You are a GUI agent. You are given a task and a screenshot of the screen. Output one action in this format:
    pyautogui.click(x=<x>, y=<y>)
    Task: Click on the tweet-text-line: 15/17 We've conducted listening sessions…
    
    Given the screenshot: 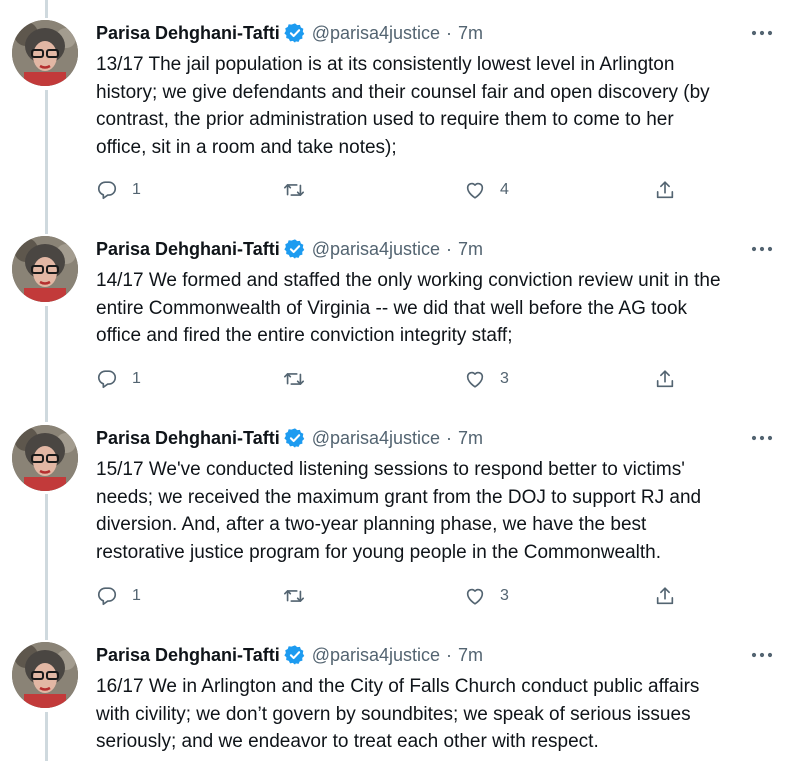 What is the action you would take?
    pyautogui.click(x=390, y=469)
    